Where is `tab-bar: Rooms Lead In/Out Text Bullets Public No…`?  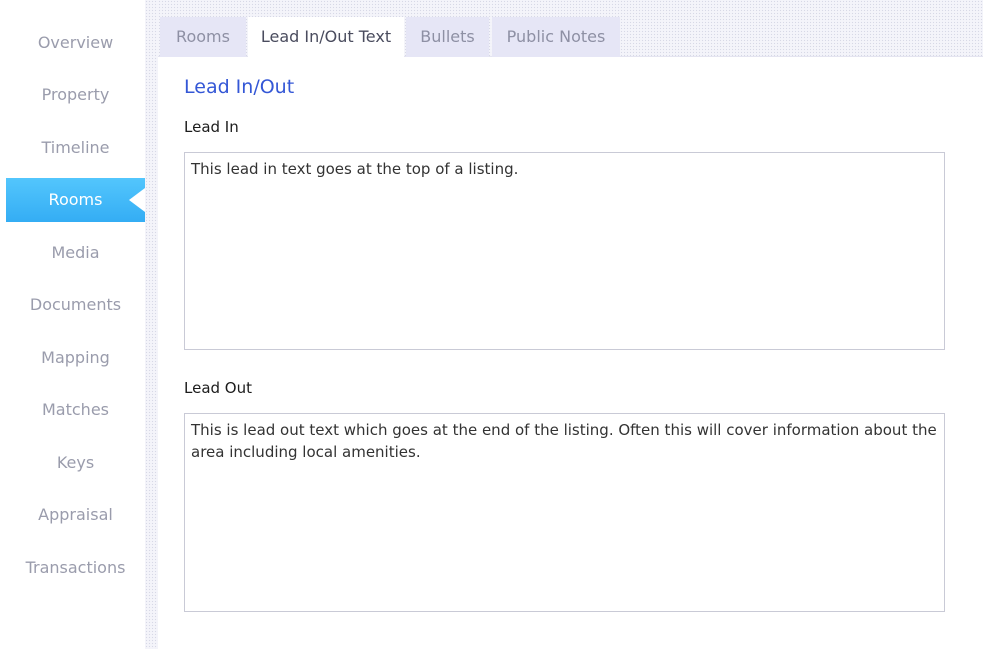
tab-bar: Rooms Lead In/Out Text Bullets Public No… is located at coordinates (570, 29).